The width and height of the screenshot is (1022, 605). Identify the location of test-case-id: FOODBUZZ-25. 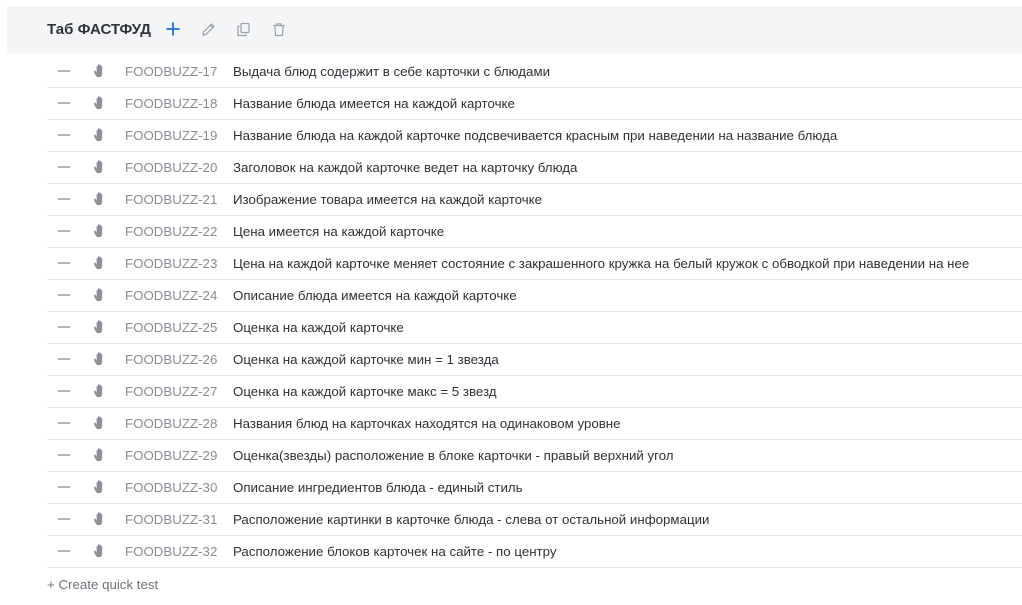
(171, 327).